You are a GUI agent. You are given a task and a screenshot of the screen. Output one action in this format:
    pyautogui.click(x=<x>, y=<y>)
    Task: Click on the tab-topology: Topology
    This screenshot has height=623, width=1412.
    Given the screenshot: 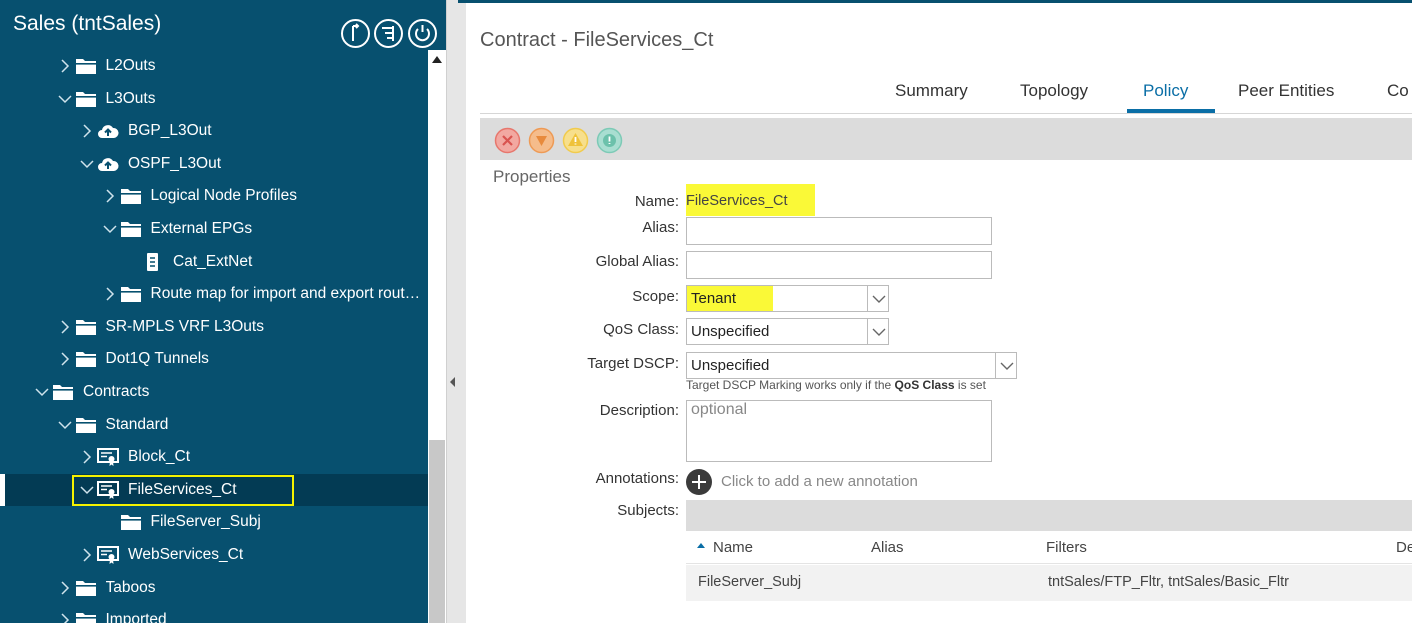 What is the action you would take?
    pyautogui.click(x=1054, y=91)
    